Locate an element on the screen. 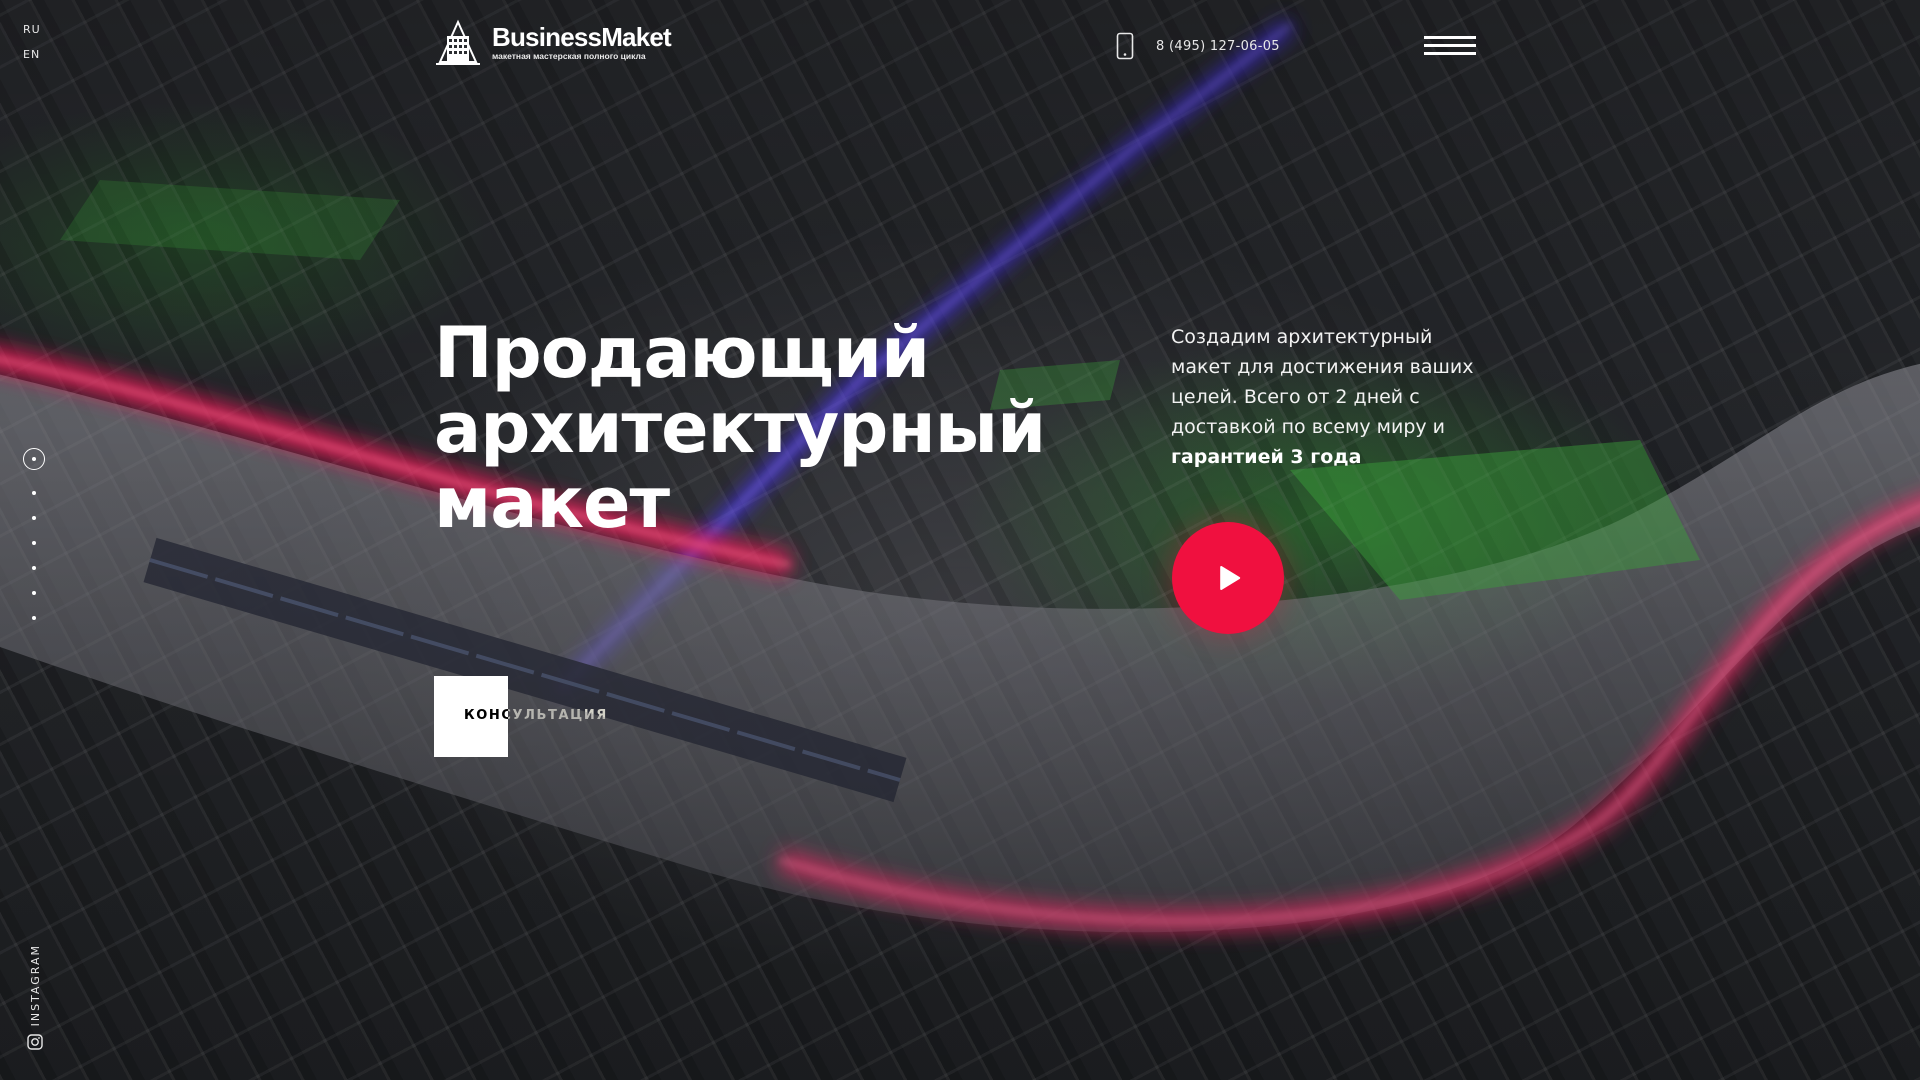 This screenshot has height=1080, width=1920. instagram-label: INSTAGRAM is located at coordinates (35, 985).